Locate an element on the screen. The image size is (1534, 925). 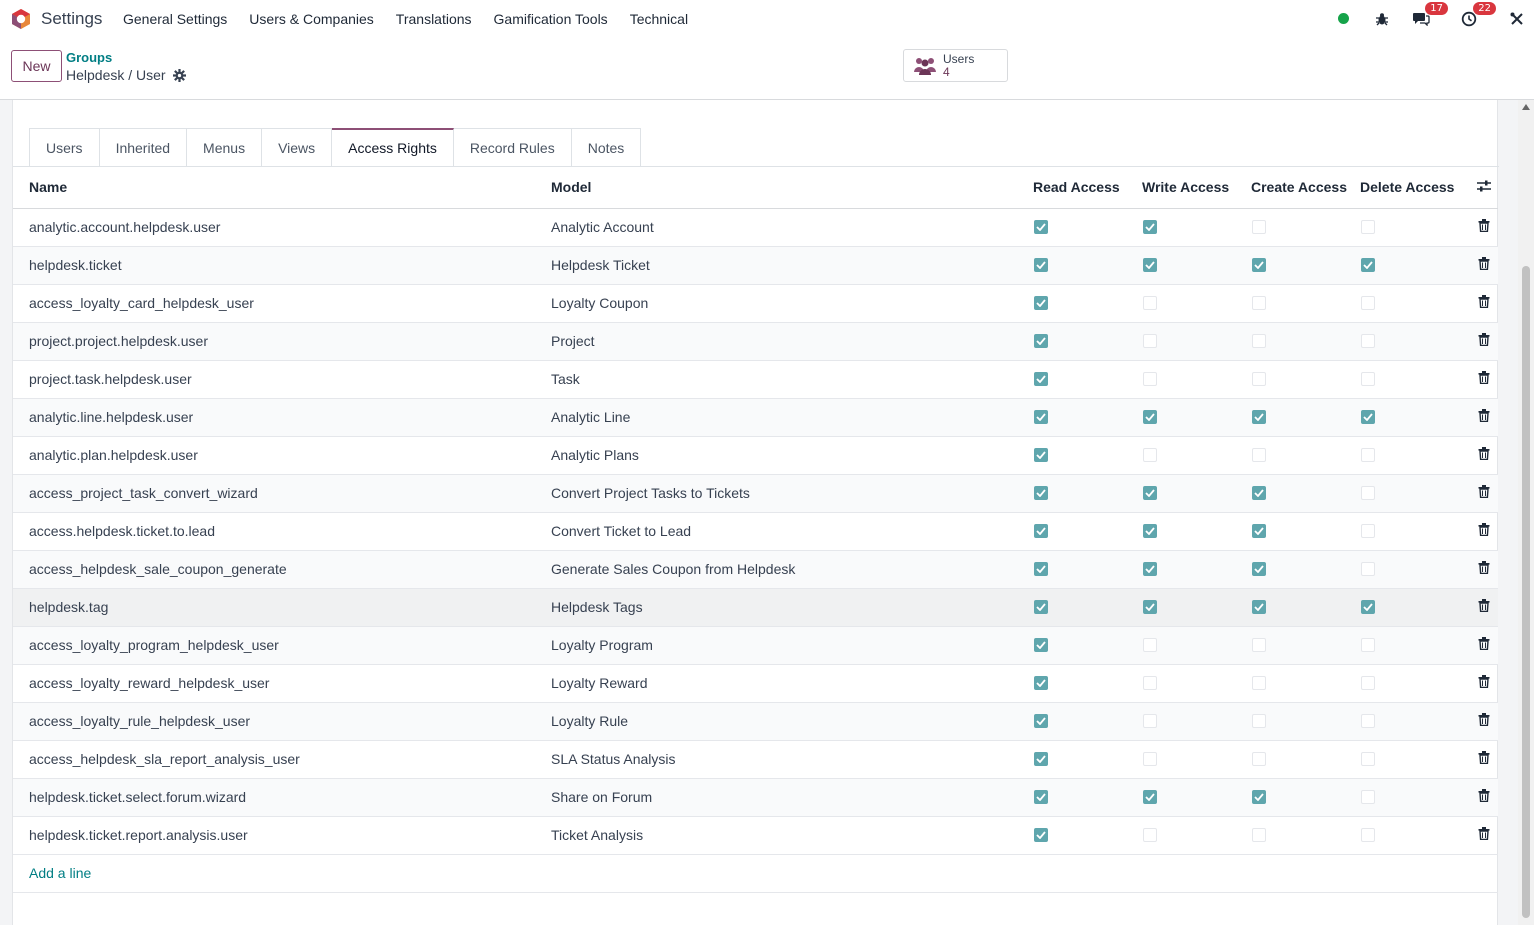
row-model: Analytic Plans is located at coordinates (792, 455).